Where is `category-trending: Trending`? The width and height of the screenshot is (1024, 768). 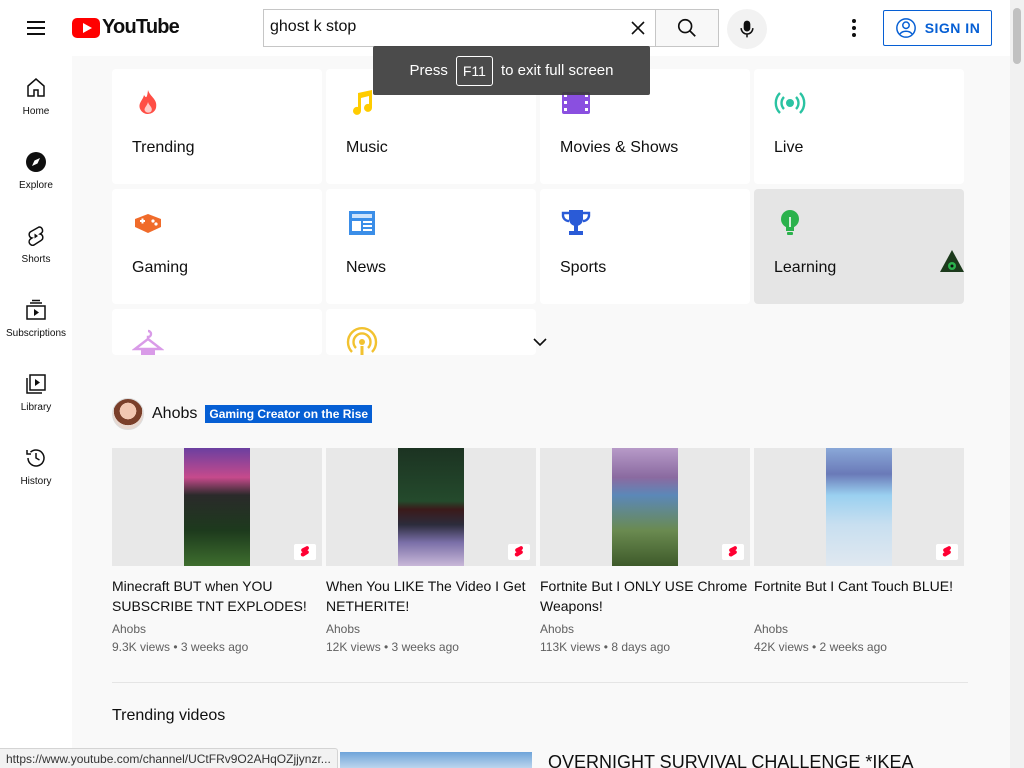 category-trending: Trending is located at coordinates (217, 126).